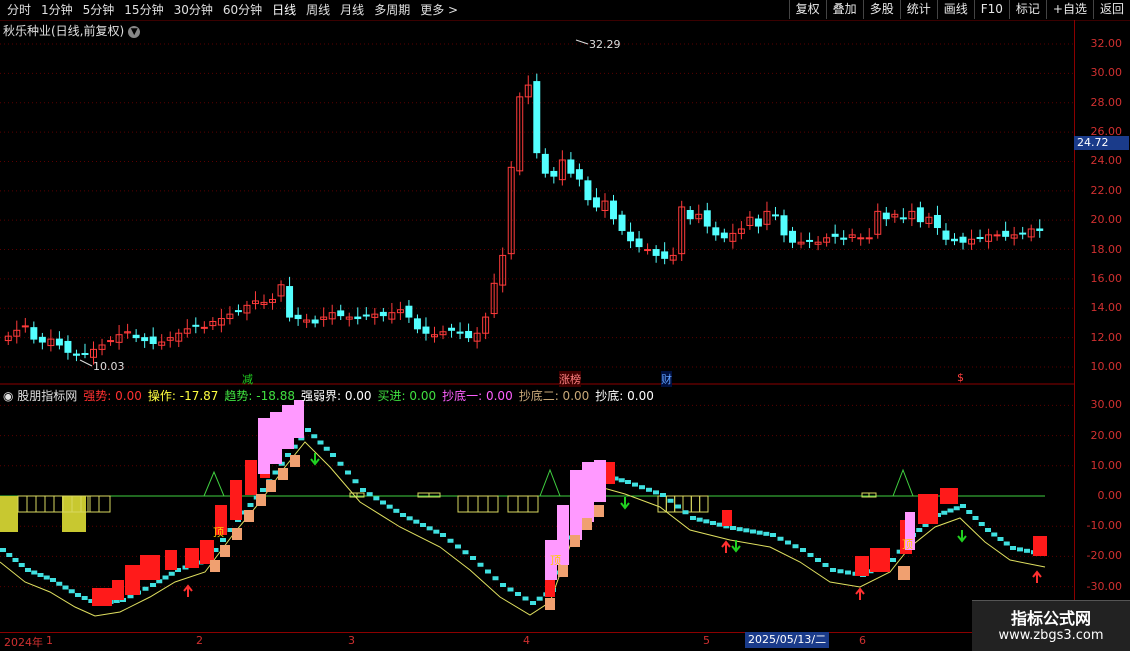  What do you see at coordinates (183, 396) in the screenshot?
I see `indicator-field: 操作: -17.87` at bounding box center [183, 396].